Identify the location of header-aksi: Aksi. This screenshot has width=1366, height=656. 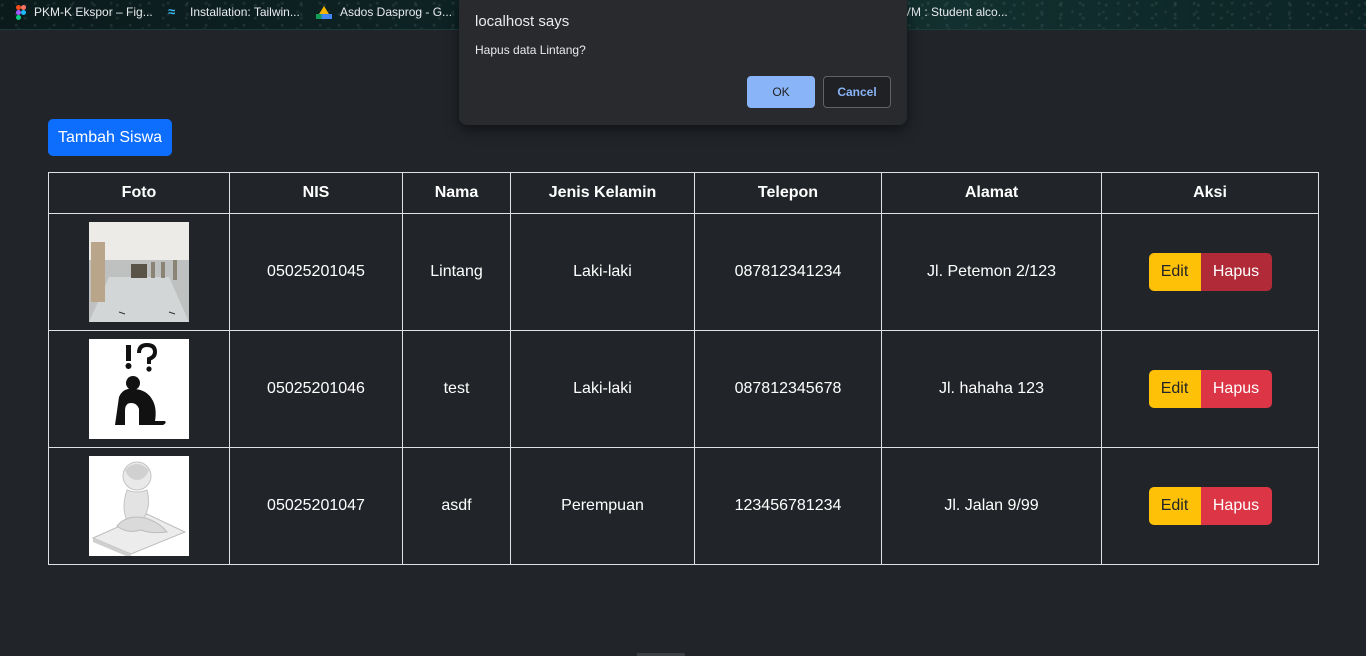
(1210, 193).